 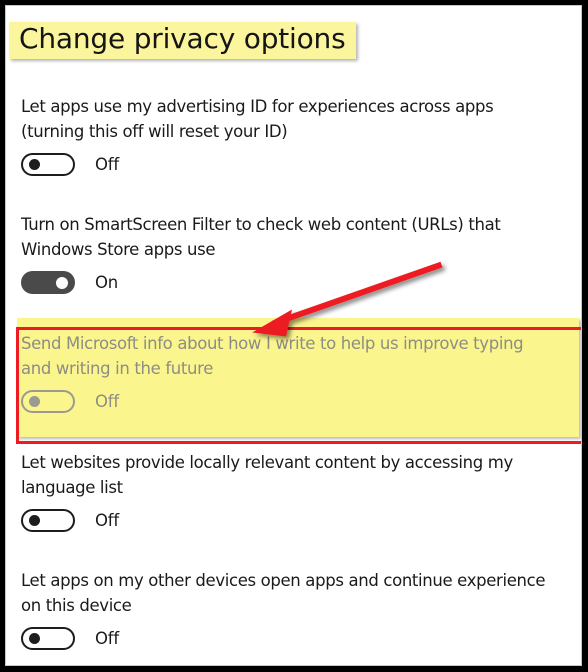 What do you see at coordinates (76, 605) in the screenshot?
I see `setting-label-line-2: on this device` at bounding box center [76, 605].